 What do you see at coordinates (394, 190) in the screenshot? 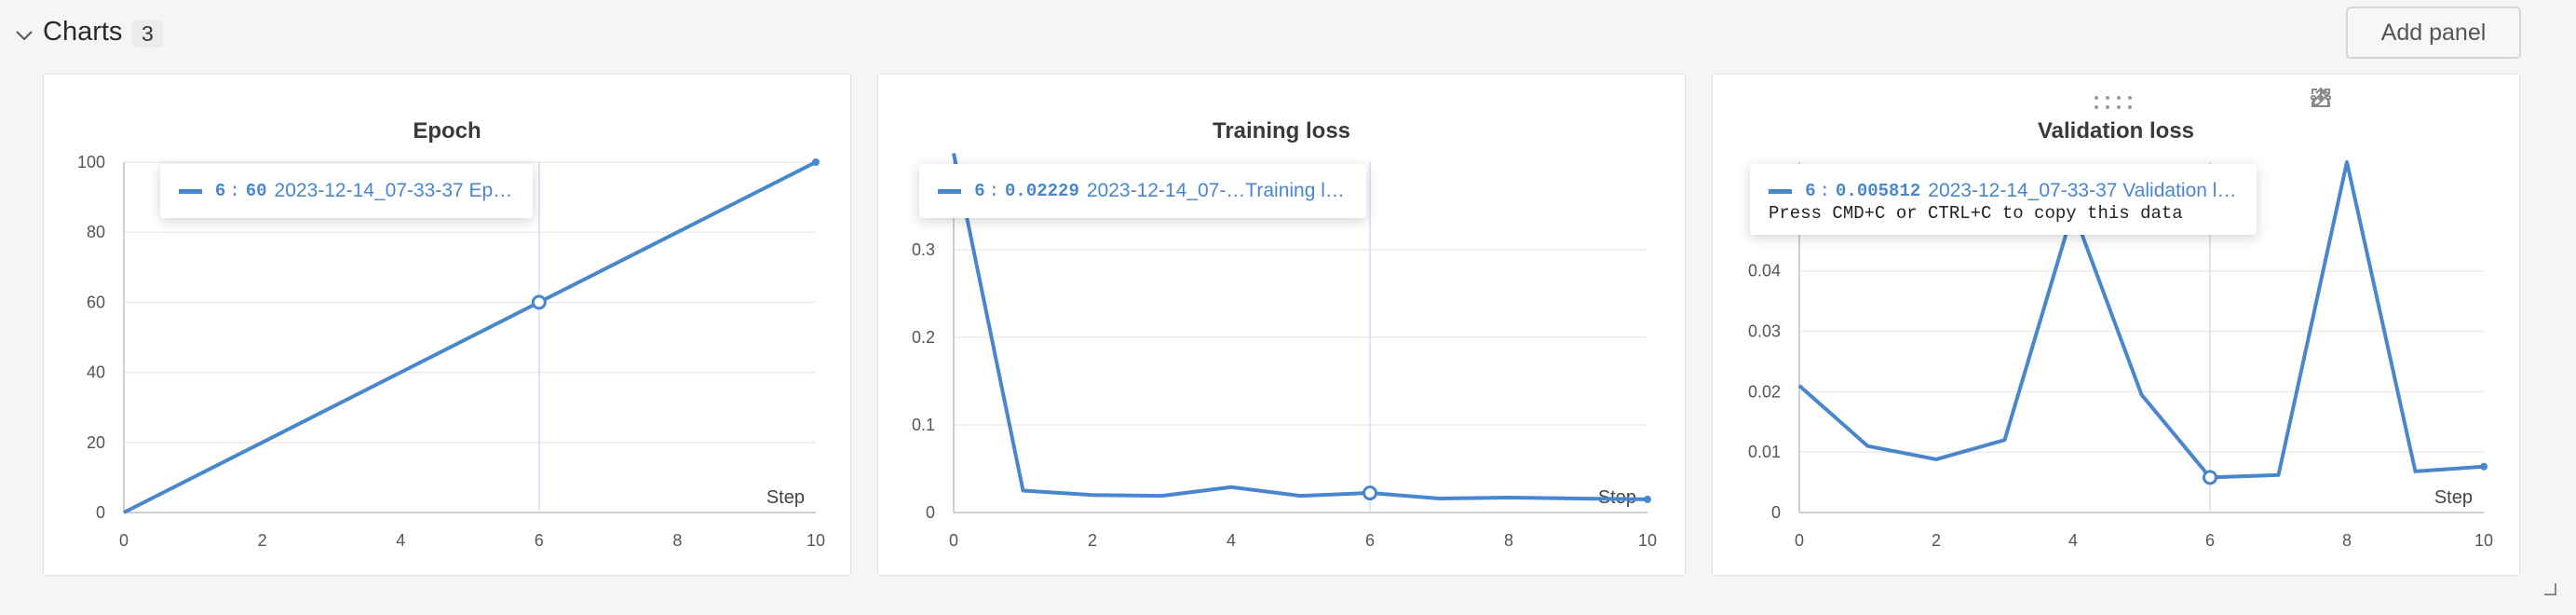
I see `tooltip-run-name: 2023-12-14_07-33-37 Epoch` at bounding box center [394, 190].